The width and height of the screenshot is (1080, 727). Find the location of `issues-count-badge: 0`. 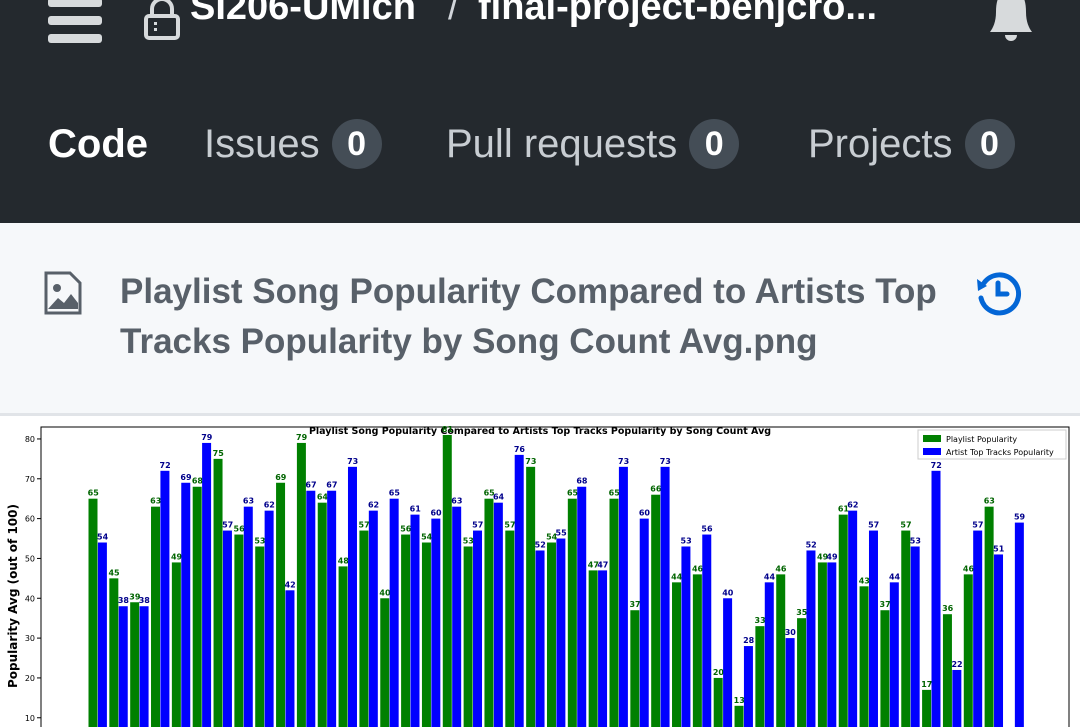

issues-count-badge: 0 is located at coordinates (356, 144).